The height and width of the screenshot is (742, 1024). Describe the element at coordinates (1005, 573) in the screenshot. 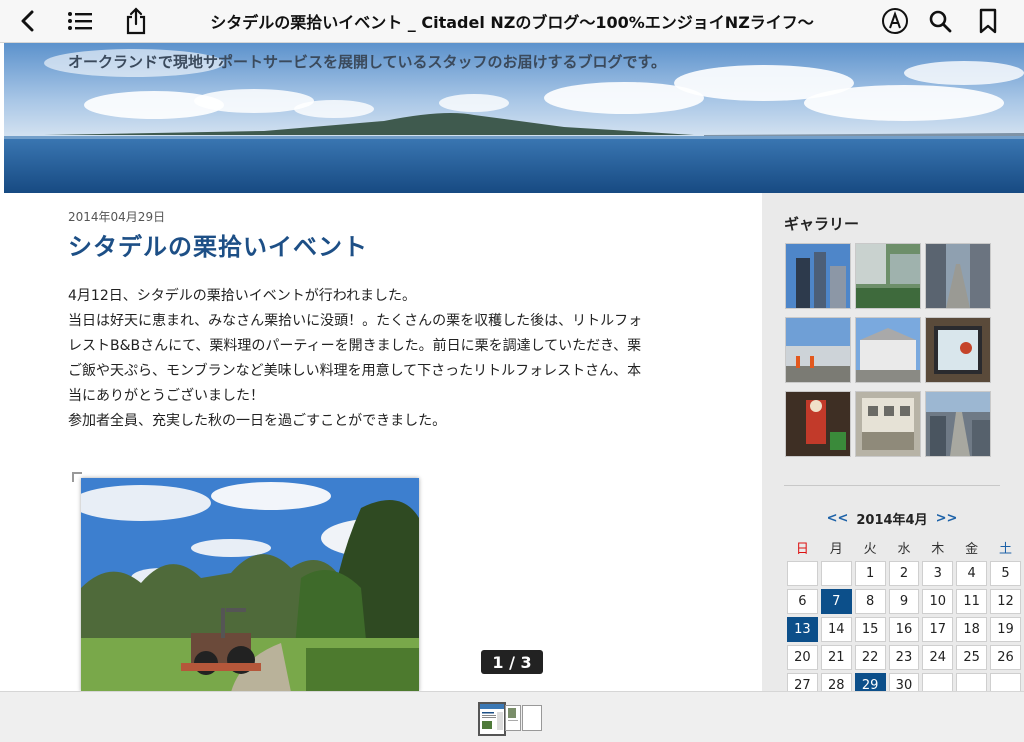

I see `calendar-day: 5` at that location.